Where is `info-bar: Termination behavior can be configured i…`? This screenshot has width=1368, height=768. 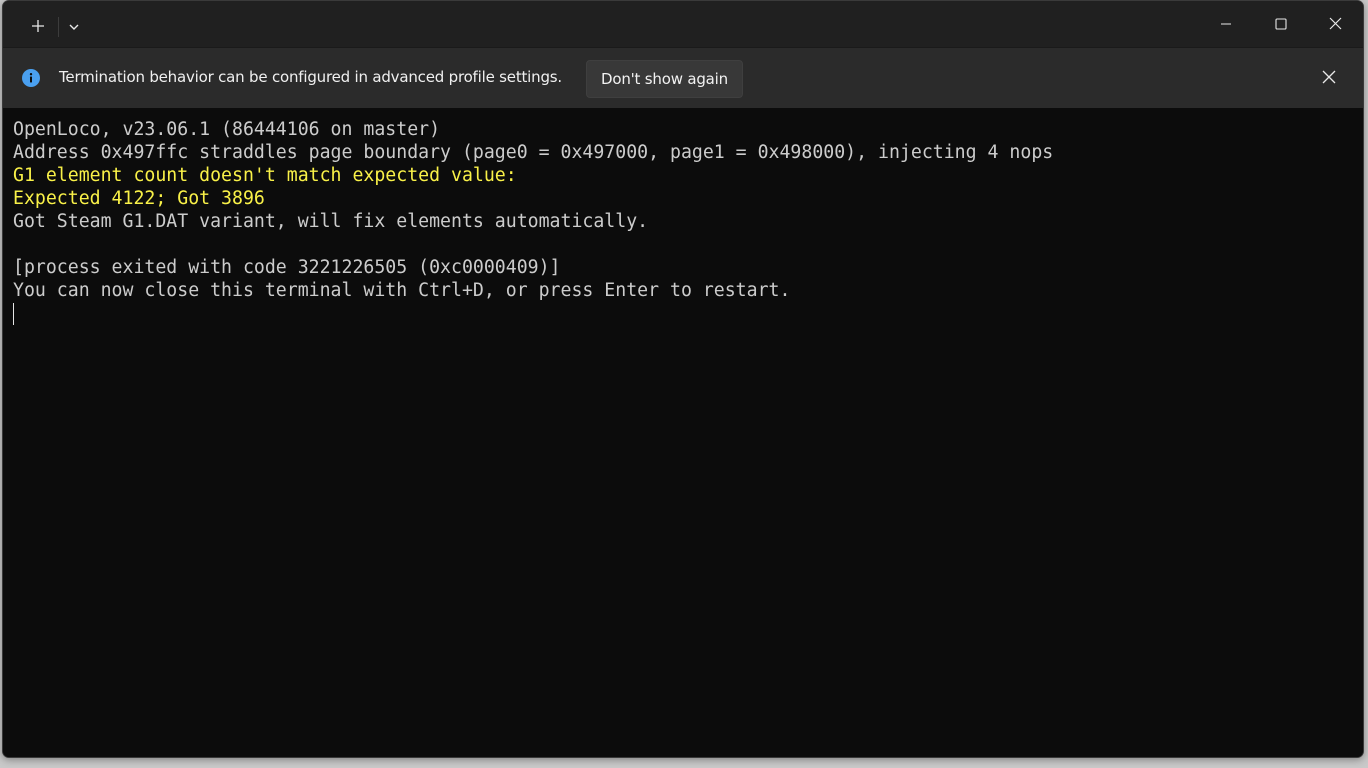
info-bar: Termination behavior can be configured i… is located at coordinates (683, 78).